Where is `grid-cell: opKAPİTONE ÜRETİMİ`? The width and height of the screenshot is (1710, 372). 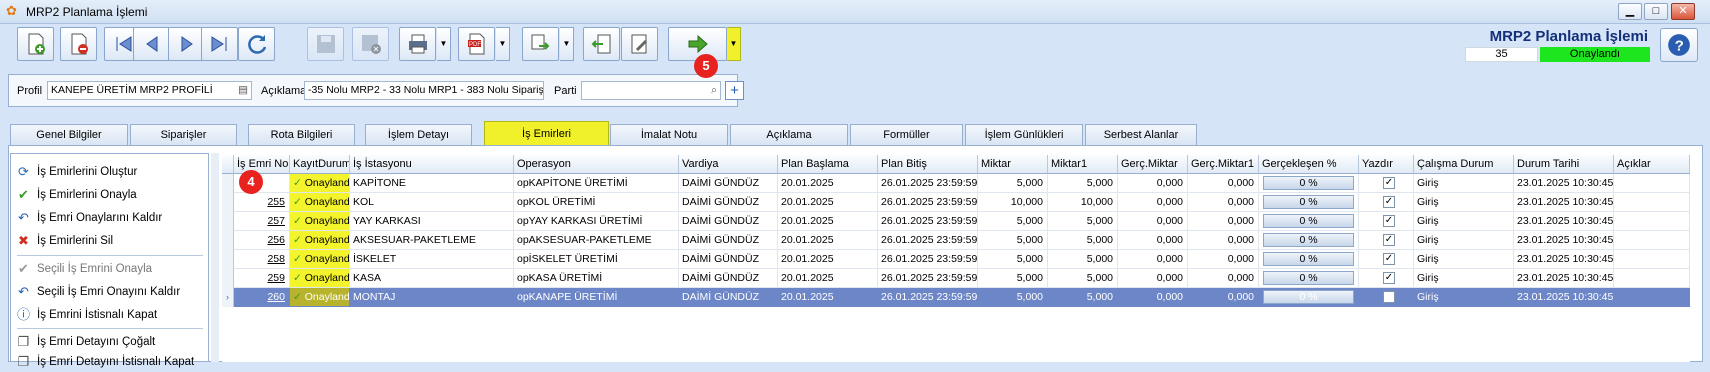 grid-cell: opKAPİTONE ÜRETİMİ is located at coordinates (596, 183).